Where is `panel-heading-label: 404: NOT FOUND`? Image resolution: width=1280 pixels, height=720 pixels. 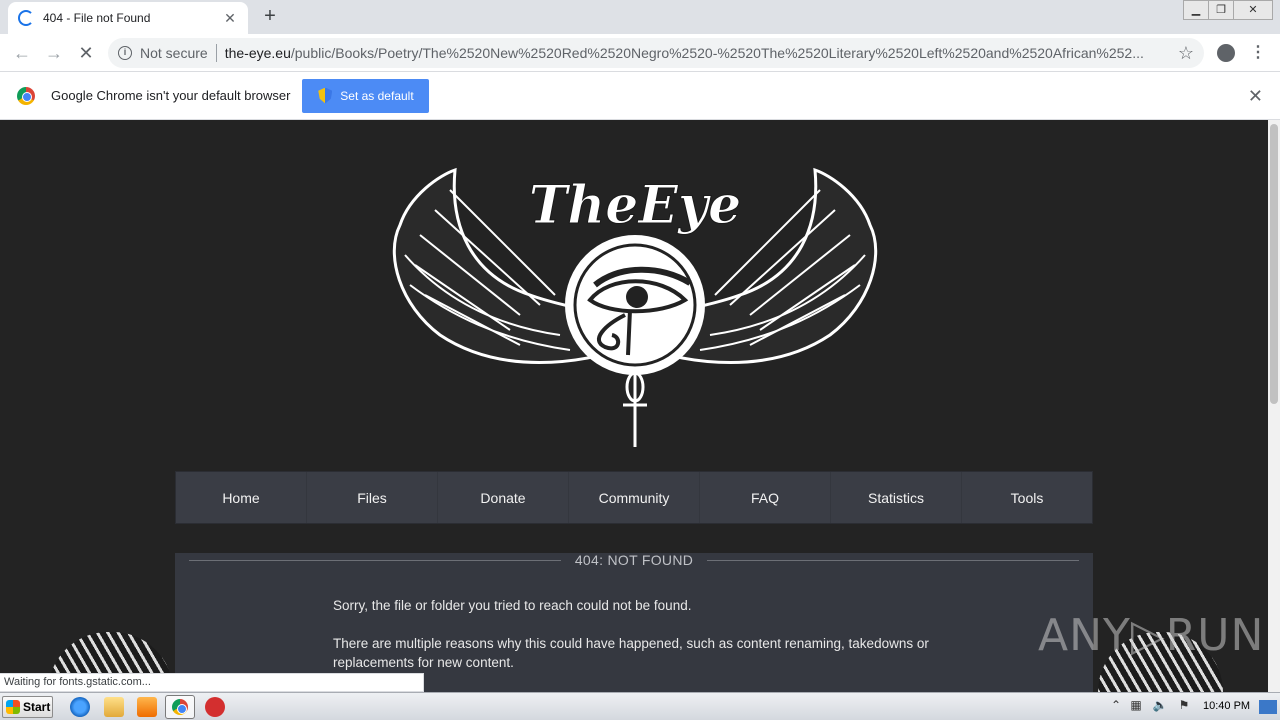
panel-heading-label: 404: NOT FOUND is located at coordinates (634, 560).